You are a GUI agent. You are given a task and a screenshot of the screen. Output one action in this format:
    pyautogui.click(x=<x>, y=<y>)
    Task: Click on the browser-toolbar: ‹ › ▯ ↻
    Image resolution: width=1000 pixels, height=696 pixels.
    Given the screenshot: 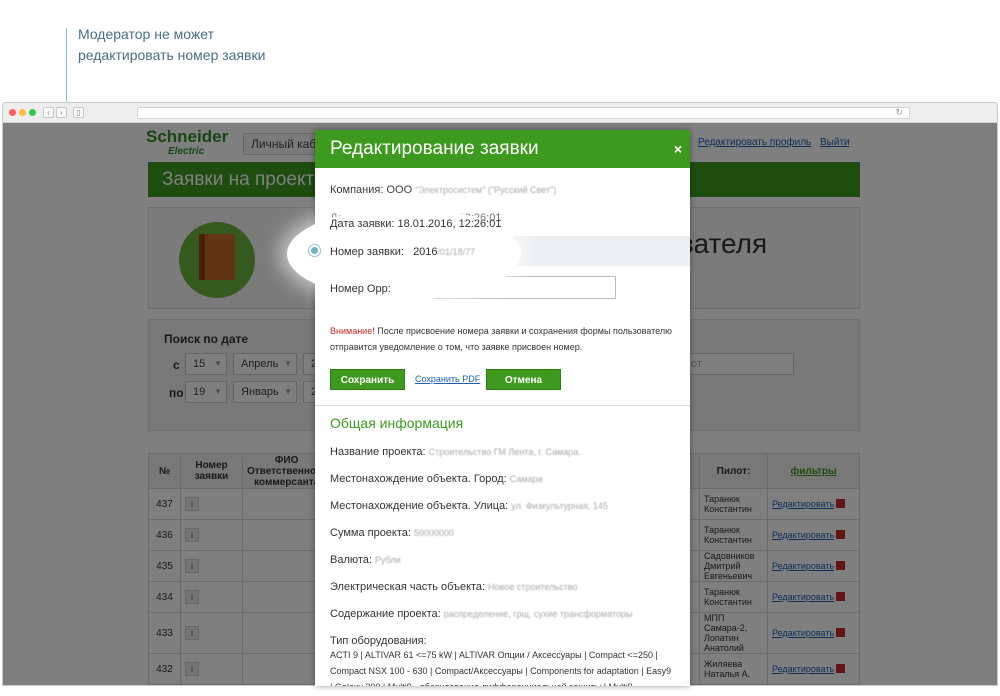 What is the action you would take?
    pyautogui.click(x=500, y=113)
    